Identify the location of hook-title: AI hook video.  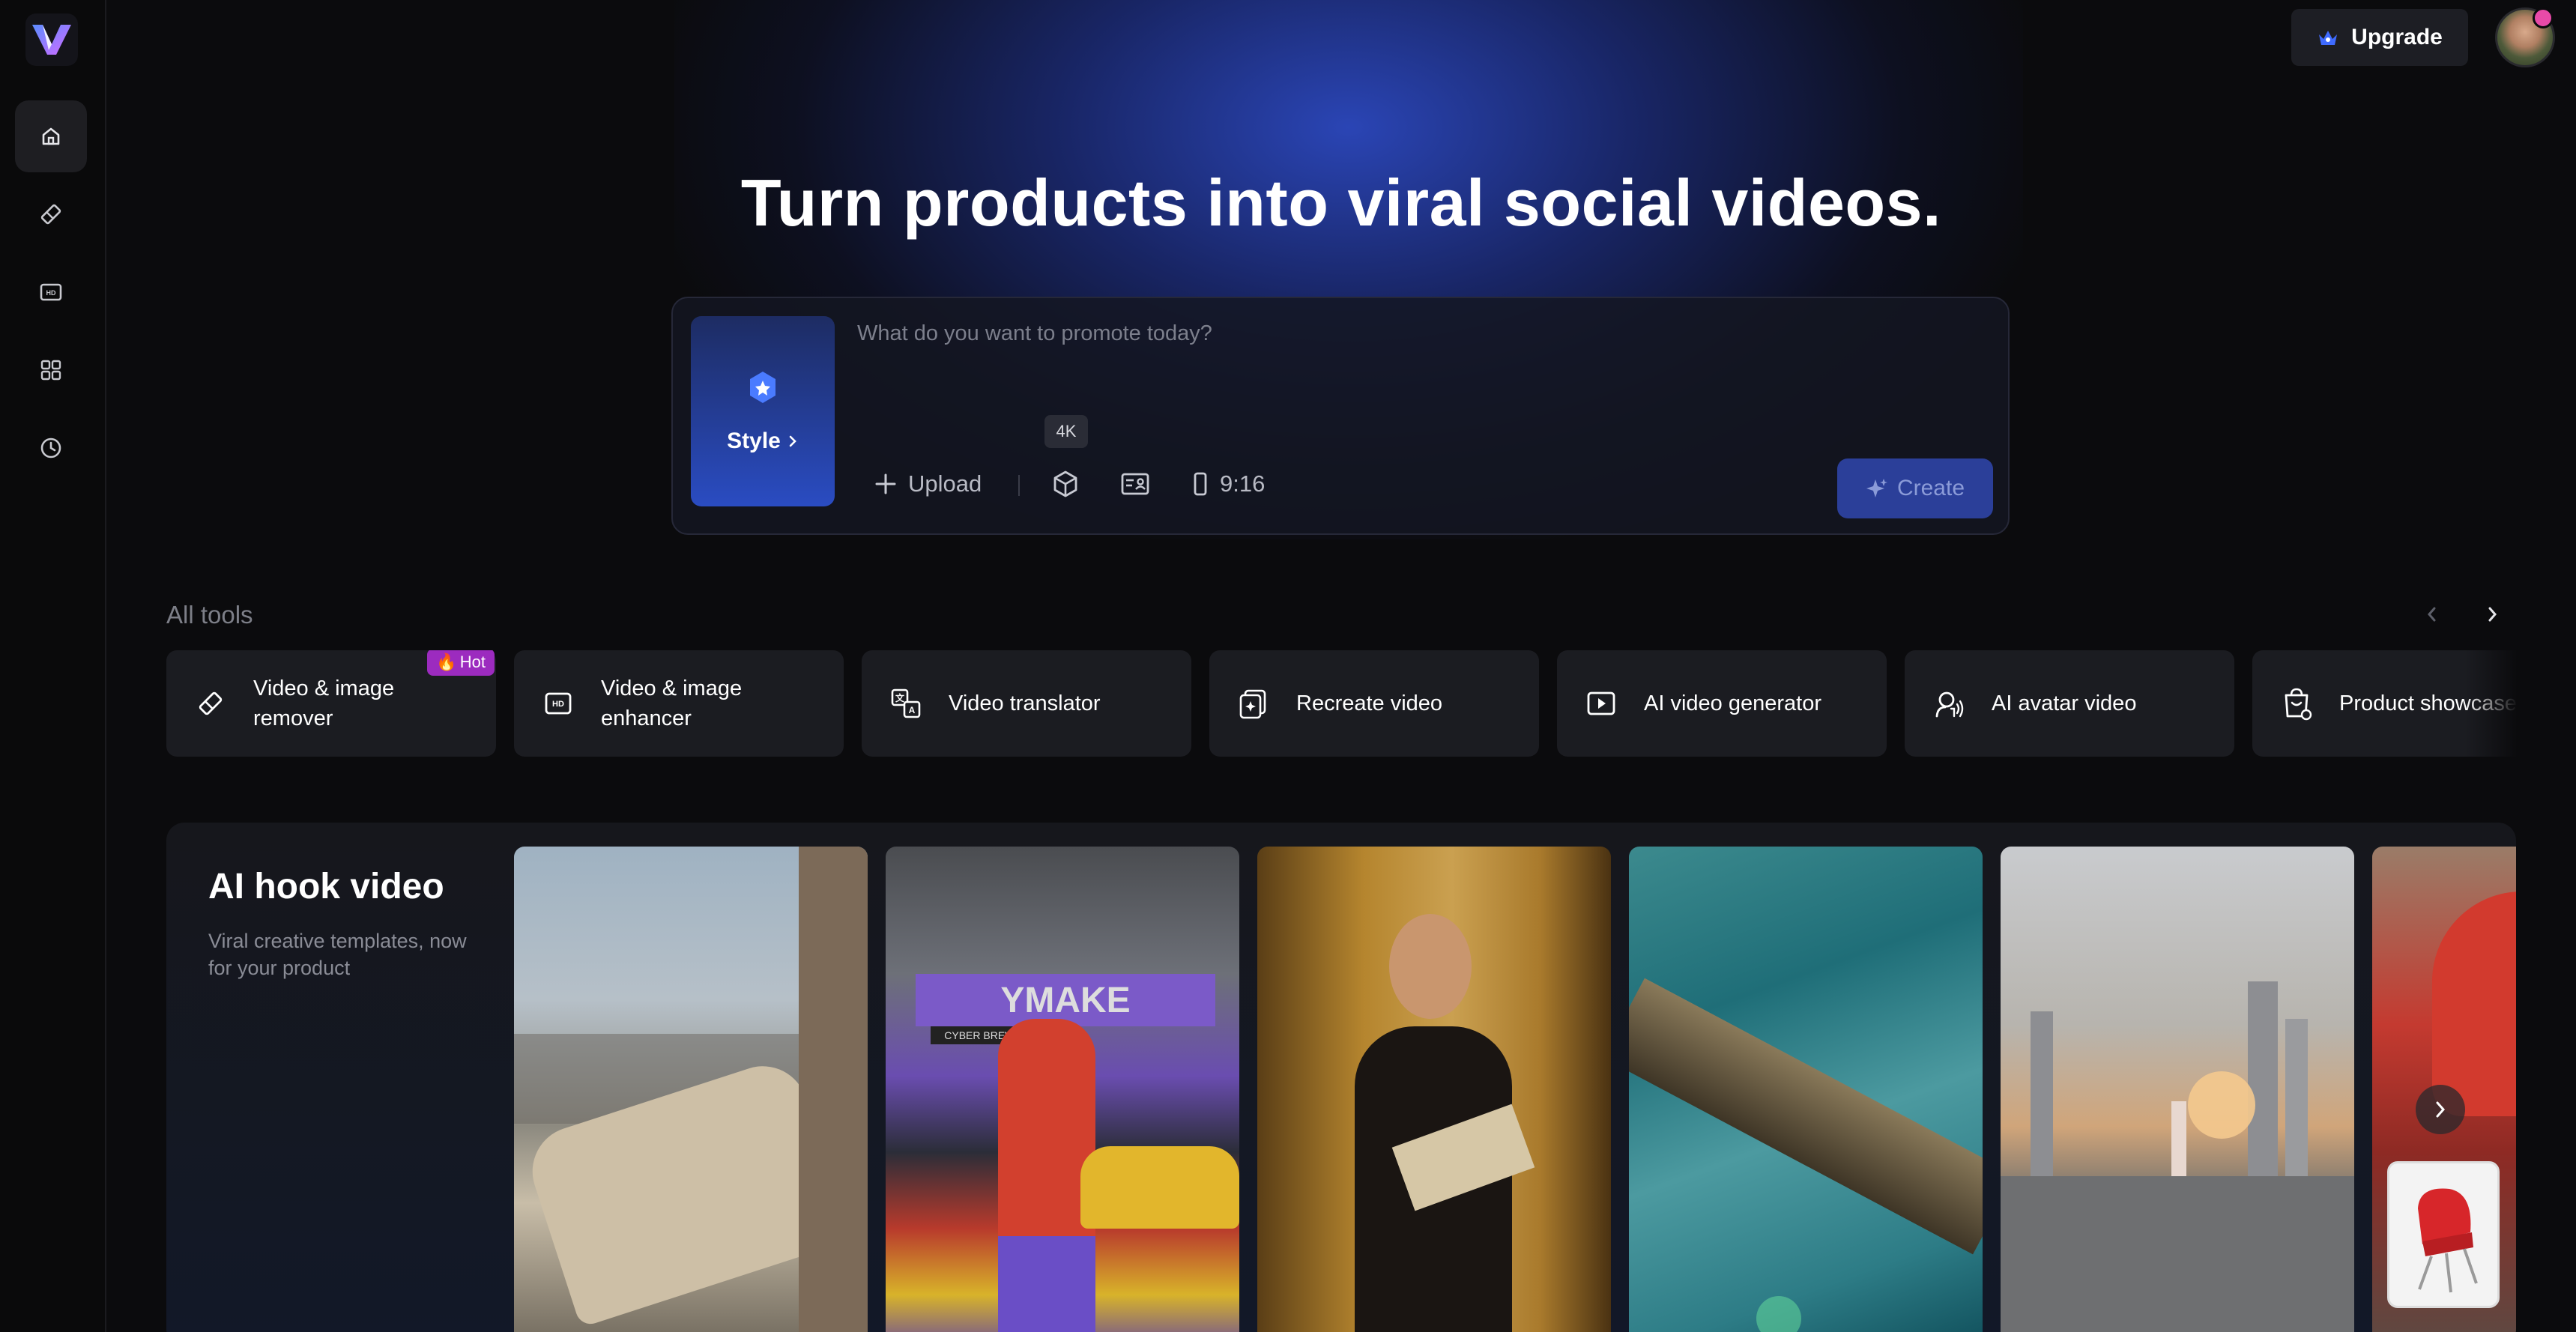
(326, 886).